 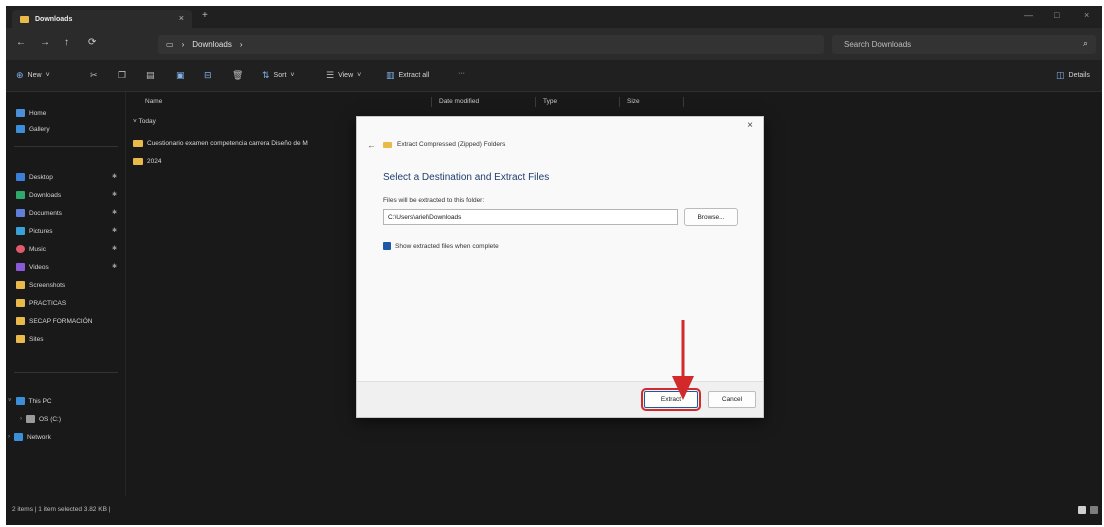 What do you see at coordinates (29, 437) in the screenshot?
I see `sidebar-item-network: › Network` at bounding box center [29, 437].